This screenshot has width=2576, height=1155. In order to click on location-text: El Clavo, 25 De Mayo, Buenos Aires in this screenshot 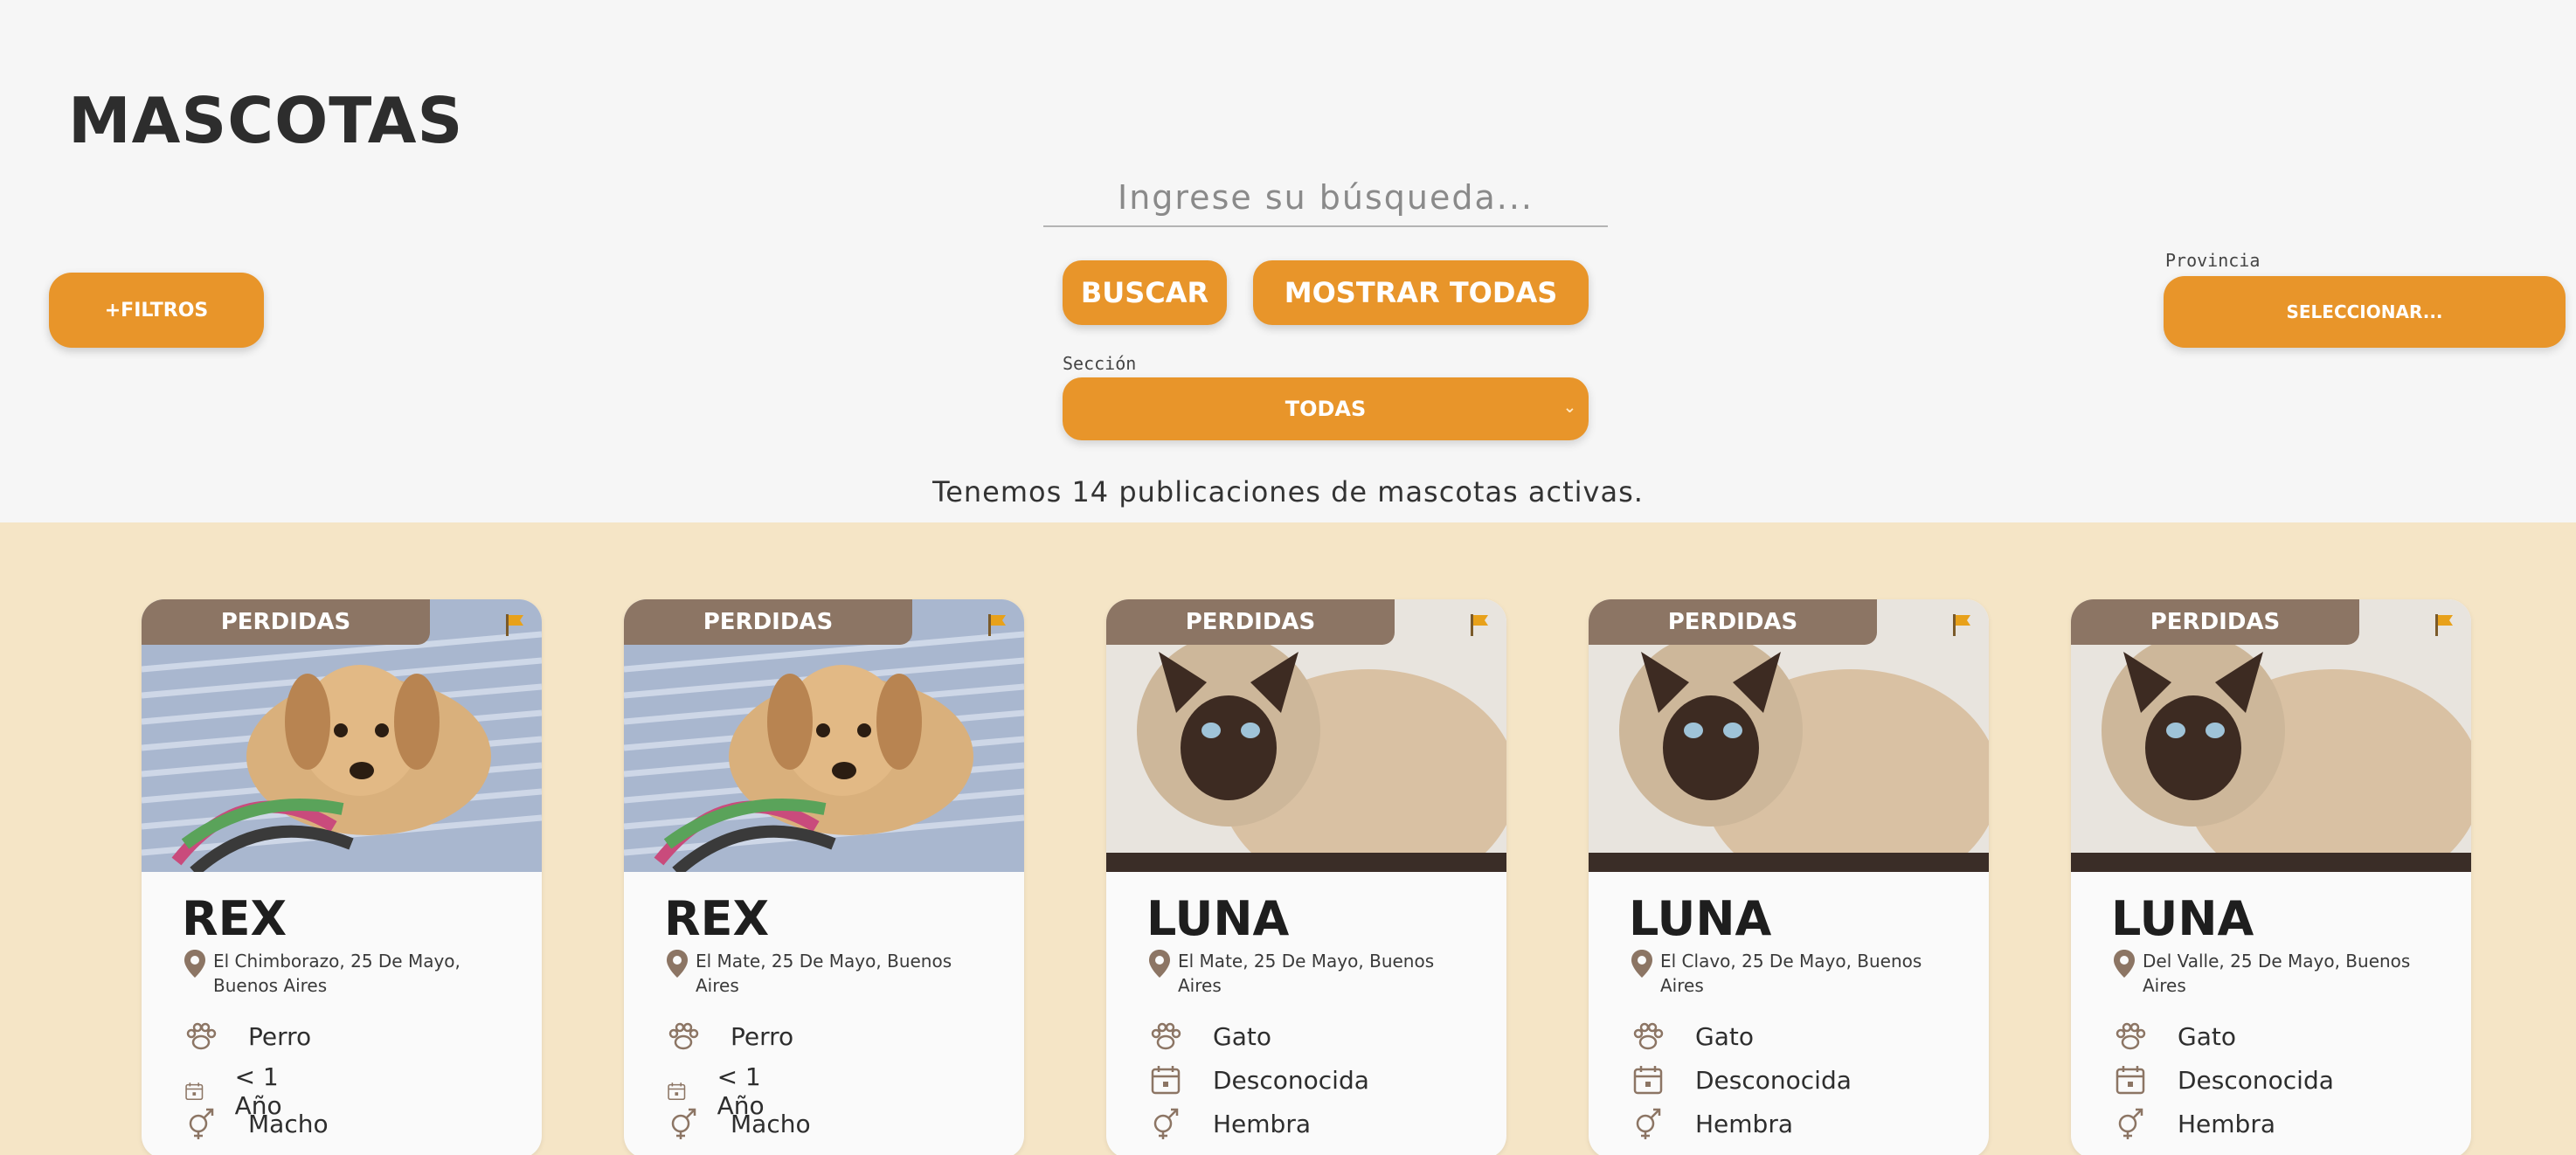, I will do `click(1791, 974)`.